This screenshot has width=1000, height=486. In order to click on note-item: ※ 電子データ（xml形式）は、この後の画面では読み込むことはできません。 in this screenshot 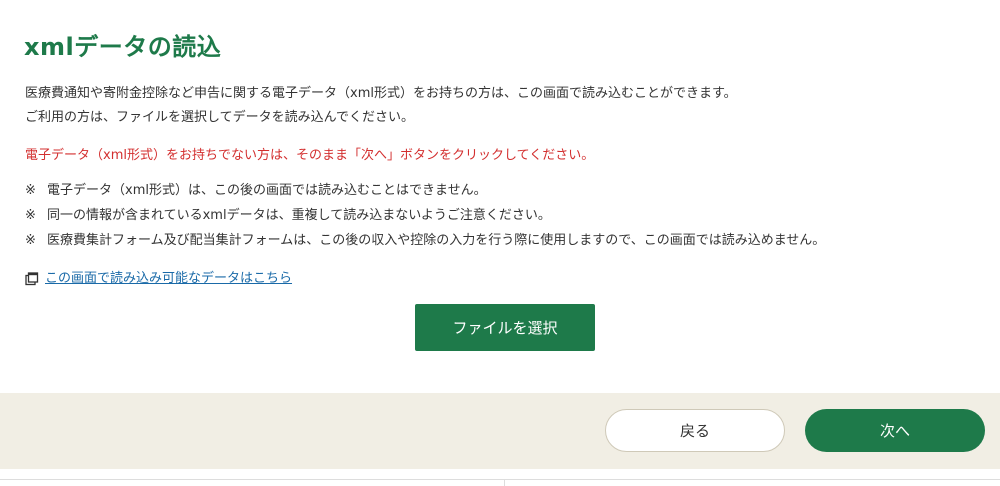, I will do `click(425, 190)`.